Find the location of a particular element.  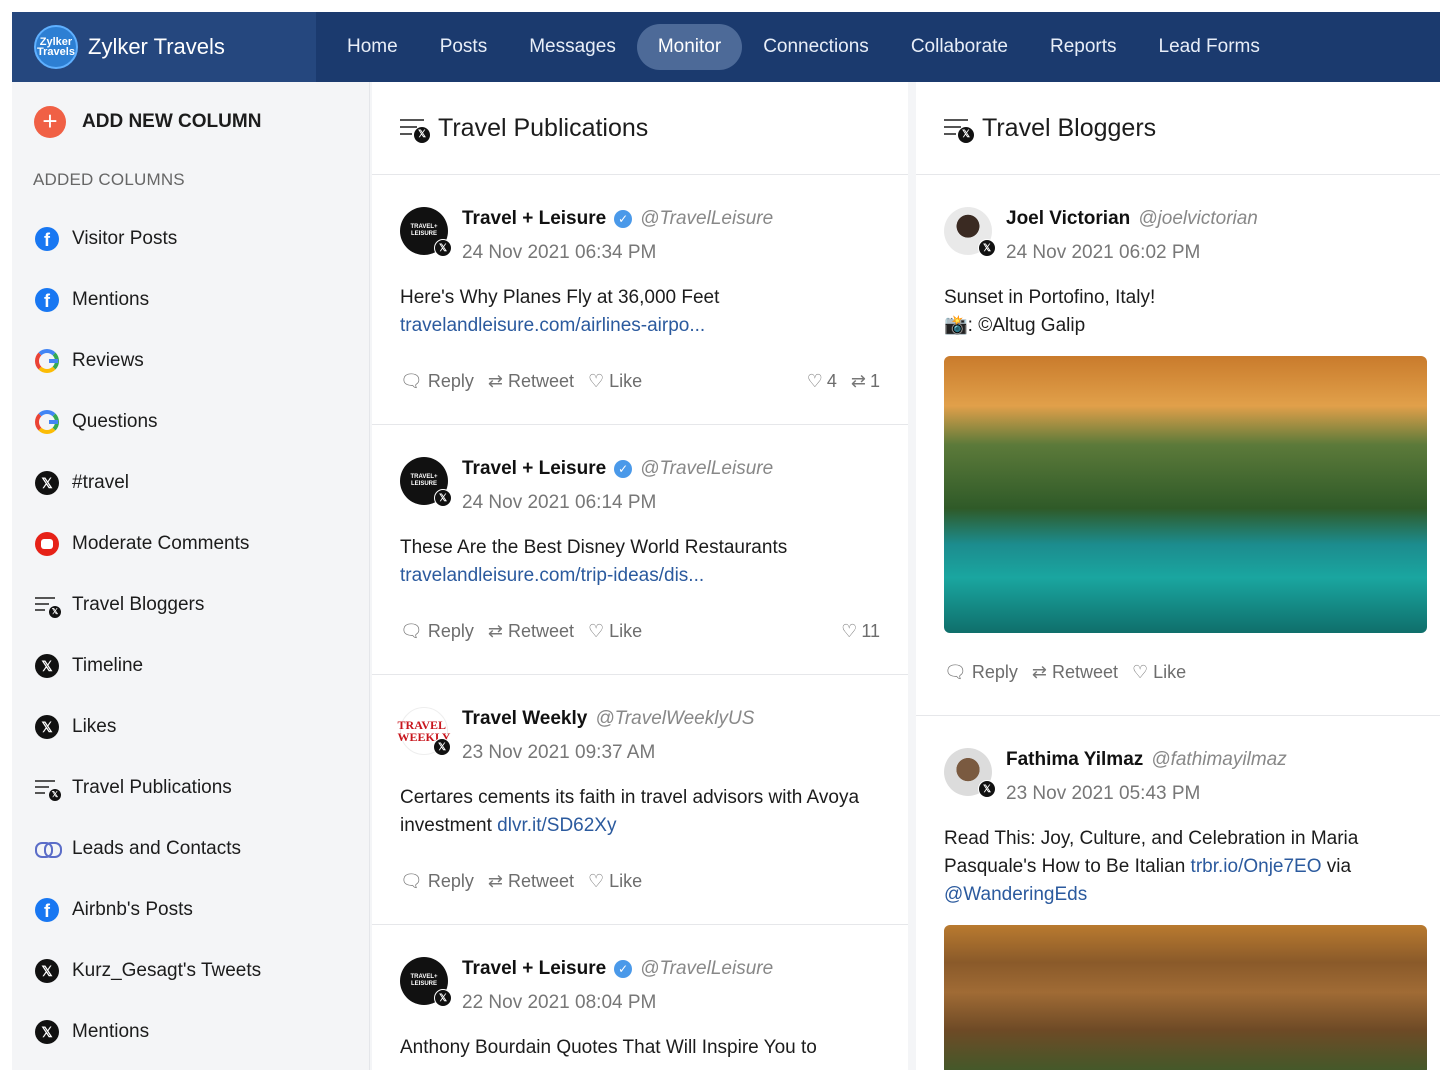

sidebar-item-mentions-x: 𝕏 Mentions is located at coordinates (147, 1031).